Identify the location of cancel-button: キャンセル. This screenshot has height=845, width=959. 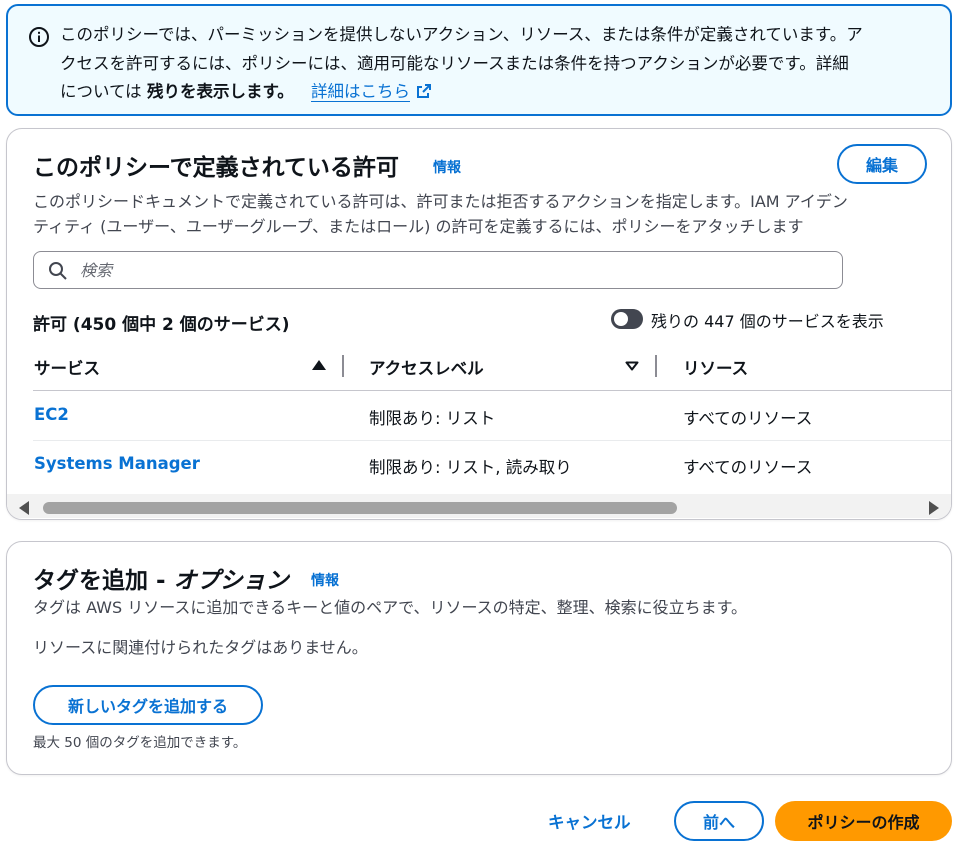
(589, 821).